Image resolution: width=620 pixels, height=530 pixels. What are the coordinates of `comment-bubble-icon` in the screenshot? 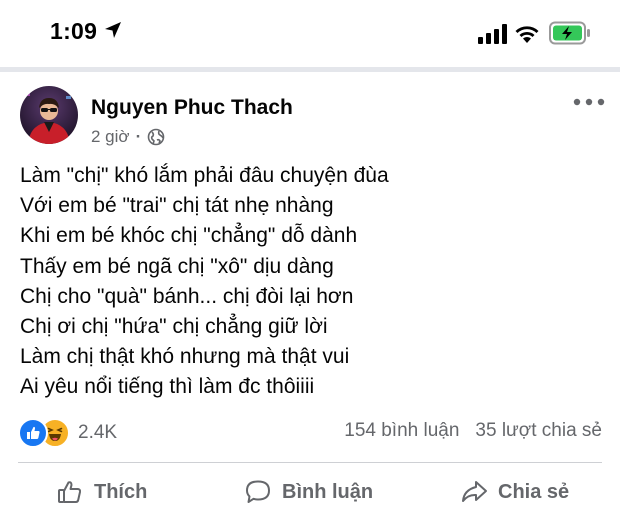 It's located at (258, 491).